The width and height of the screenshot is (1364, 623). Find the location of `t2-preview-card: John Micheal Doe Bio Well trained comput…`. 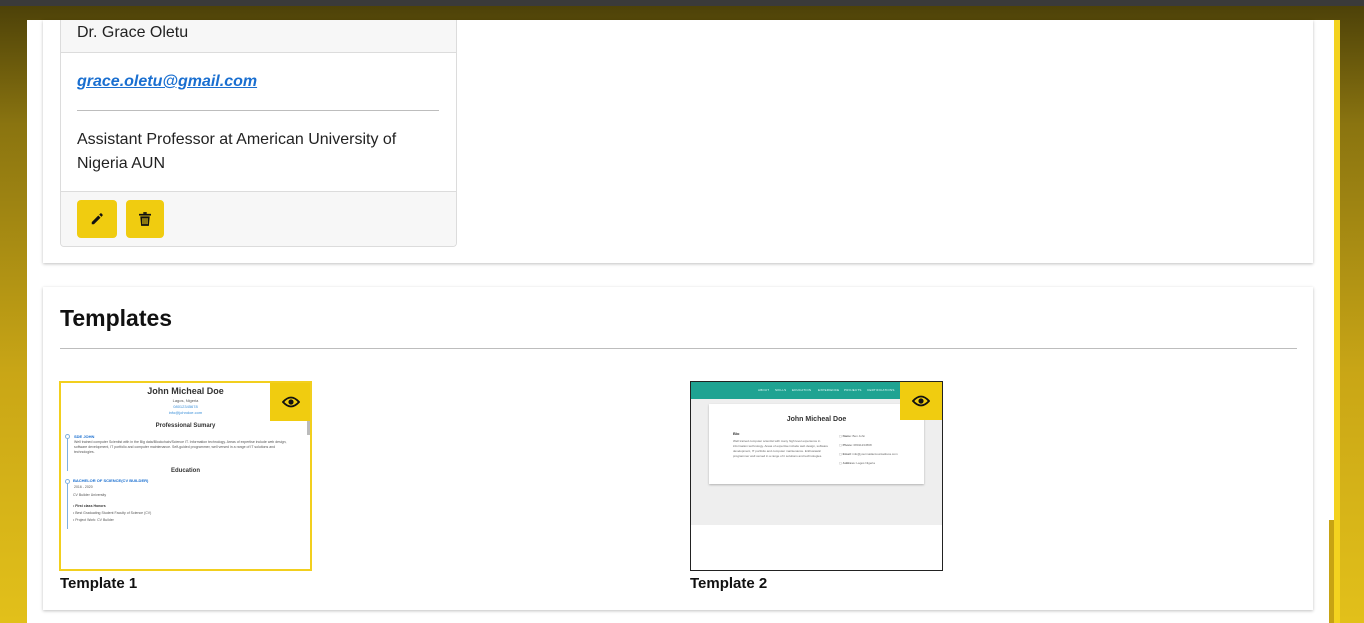

t2-preview-card: John Micheal Doe Bio Well trained comput… is located at coordinates (816, 444).